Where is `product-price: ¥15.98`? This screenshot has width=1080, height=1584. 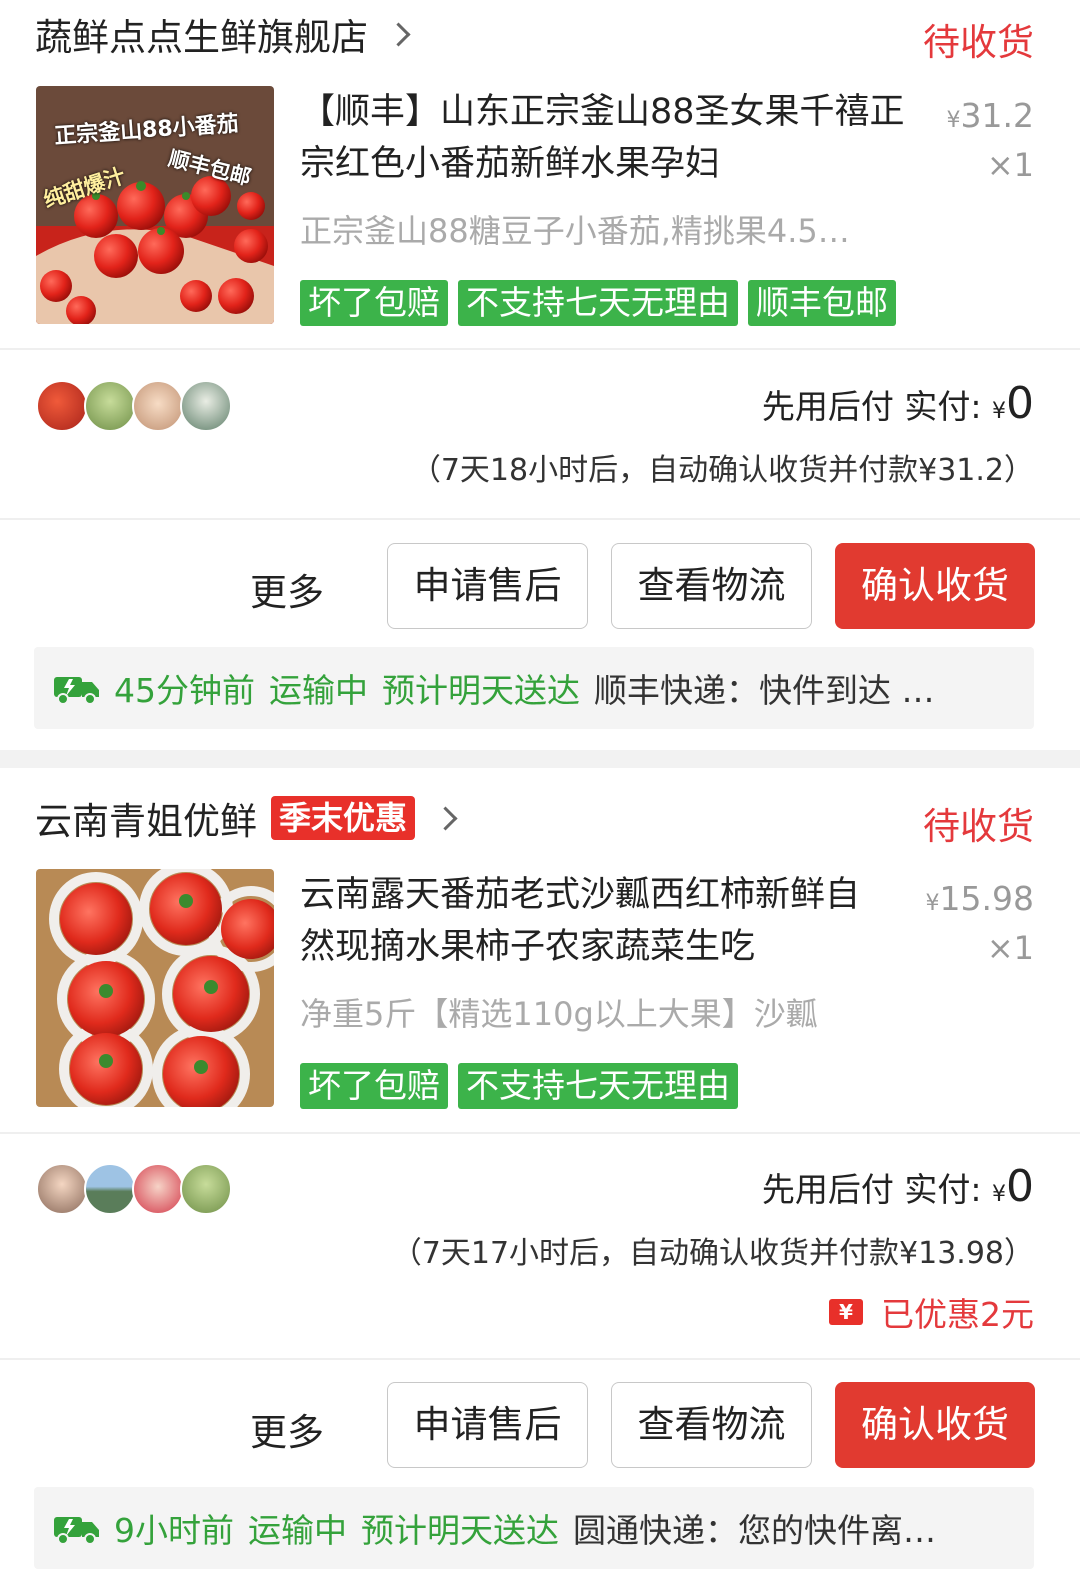 product-price: ¥15.98 is located at coordinates (979, 898).